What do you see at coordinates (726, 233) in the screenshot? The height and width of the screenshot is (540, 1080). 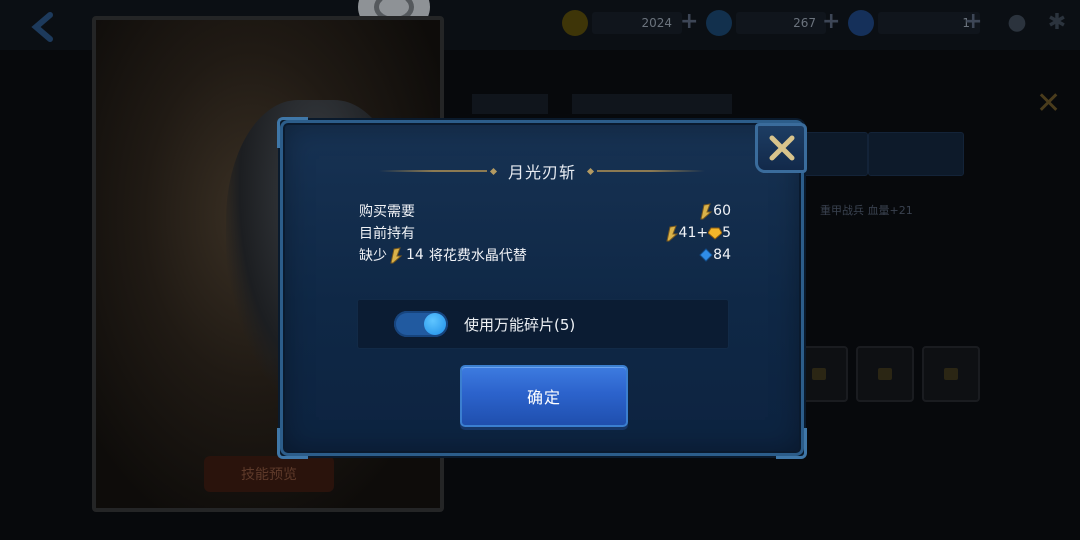 I see `owned-universal-amount: 5` at bounding box center [726, 233].